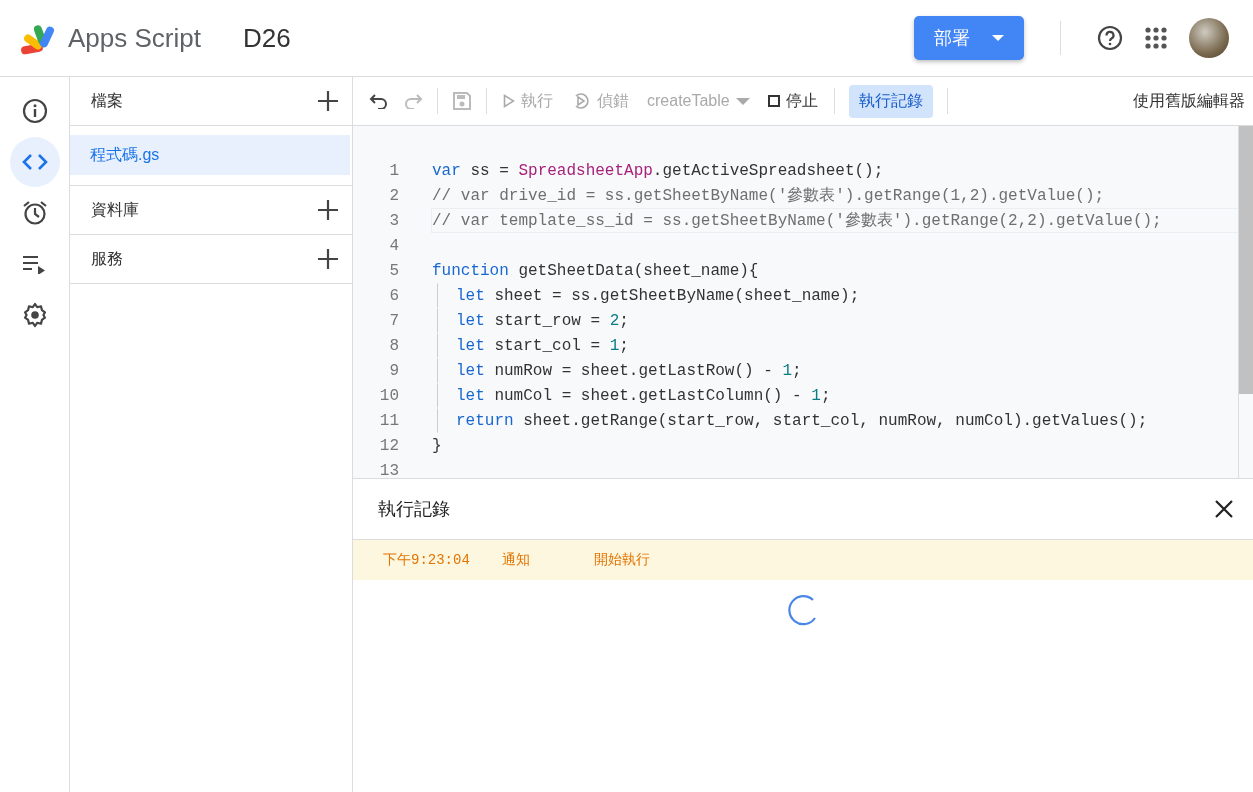 Image resolution: width=1253 pixels, height=792 pixels. What do you see at coordinates (1224, 509) in the screenshot?
I see `close-icon` at bounding box center [1224, 509].